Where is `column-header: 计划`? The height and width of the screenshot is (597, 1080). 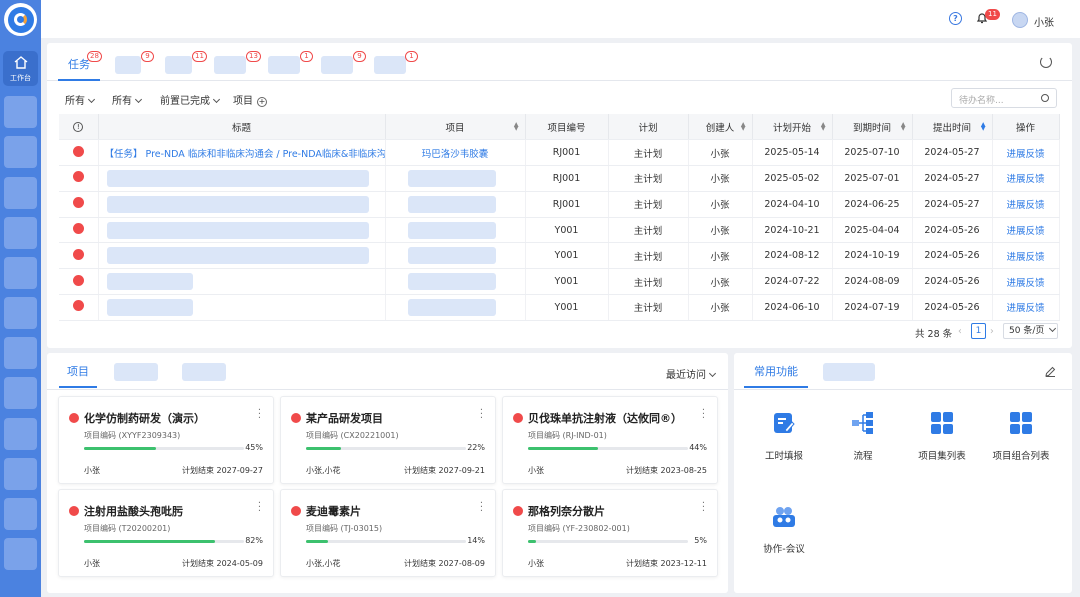
column-header: 计划 is located at coordinates (648, 127).